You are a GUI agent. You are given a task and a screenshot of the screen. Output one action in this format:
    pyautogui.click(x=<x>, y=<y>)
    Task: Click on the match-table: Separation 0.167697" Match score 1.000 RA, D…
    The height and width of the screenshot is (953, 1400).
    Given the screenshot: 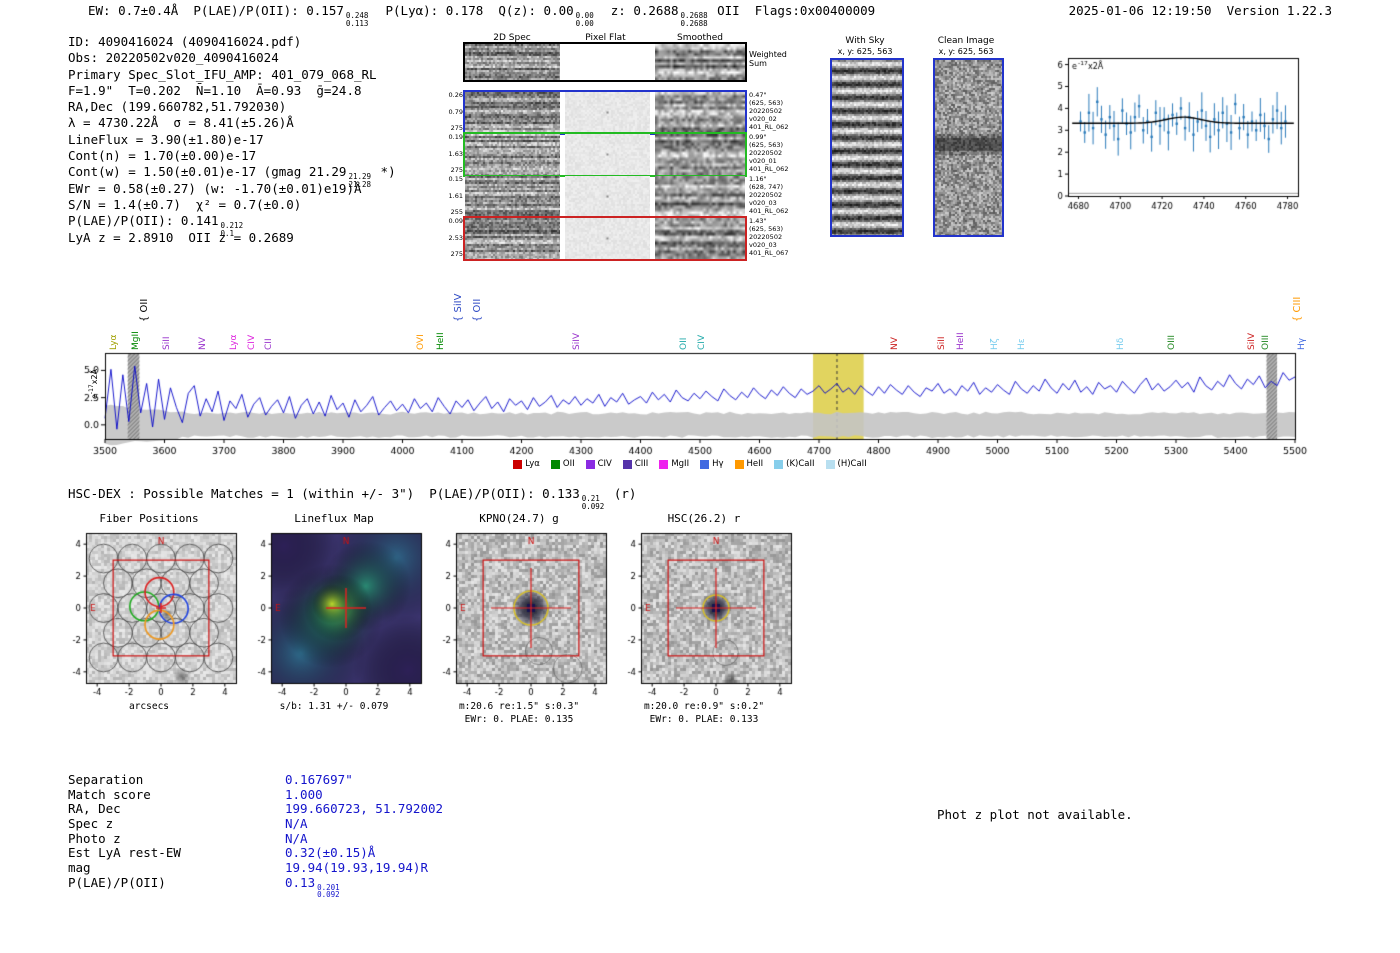 What is the action you would take?
    pyautogui.click(x=255, y=835)
    